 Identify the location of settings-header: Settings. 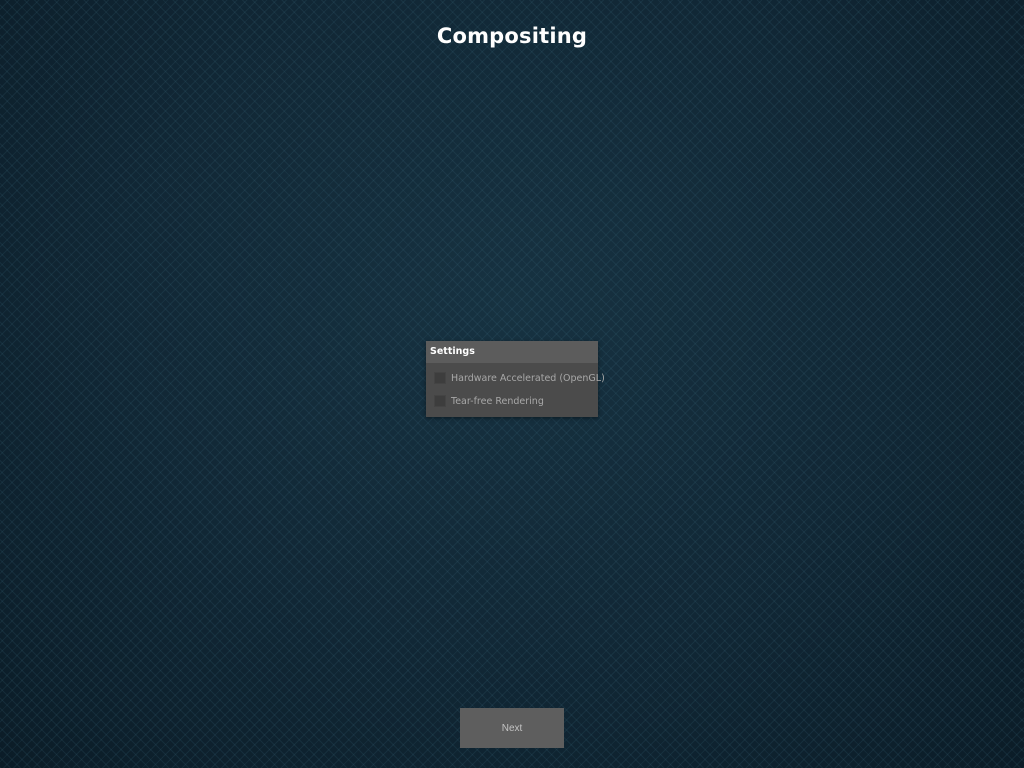
(512, 352).